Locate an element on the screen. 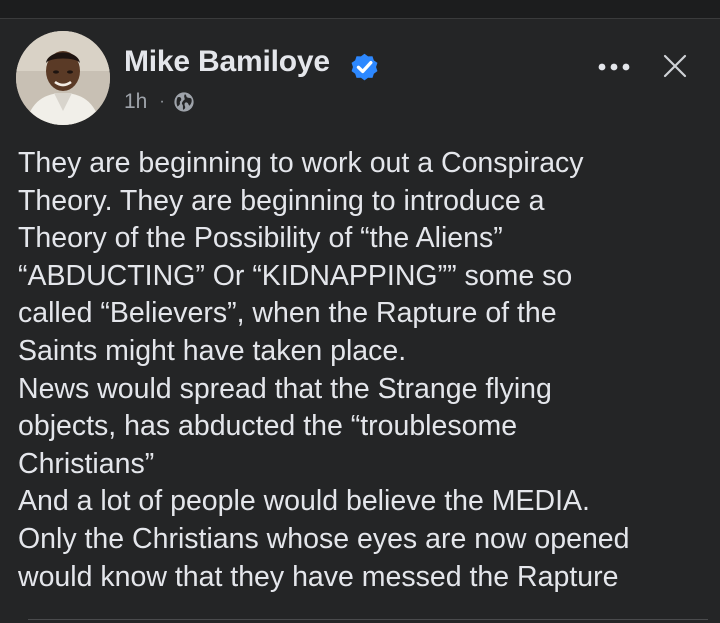  post-time: 1h is located at coordinates (135, 102).